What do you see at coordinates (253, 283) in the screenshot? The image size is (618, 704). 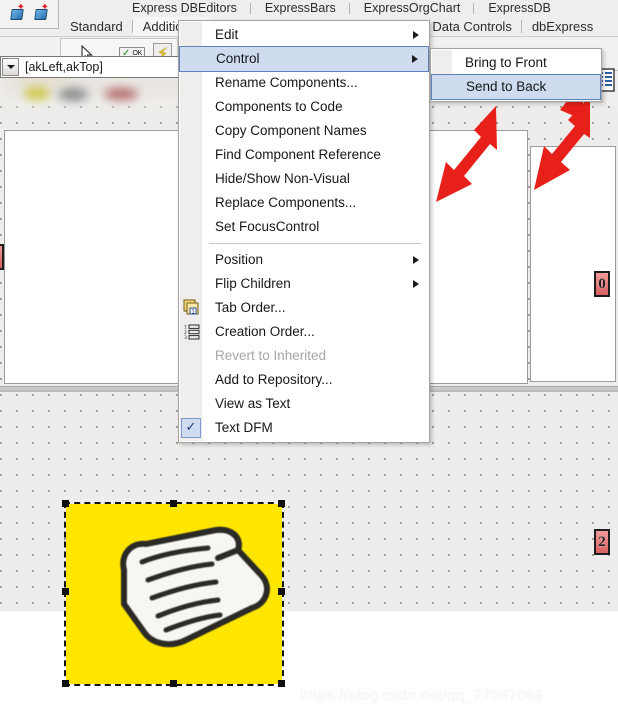 I see `menu-item-label: Flip Children` at bounding box center [253, 283].